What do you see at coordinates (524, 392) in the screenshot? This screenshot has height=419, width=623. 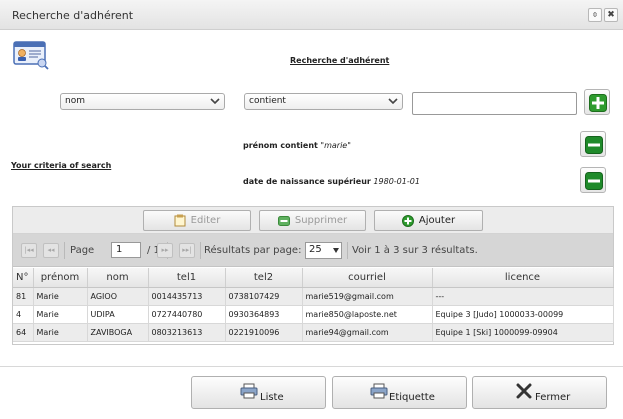 I see `close-x-icon` at bounding box center [524, 392].